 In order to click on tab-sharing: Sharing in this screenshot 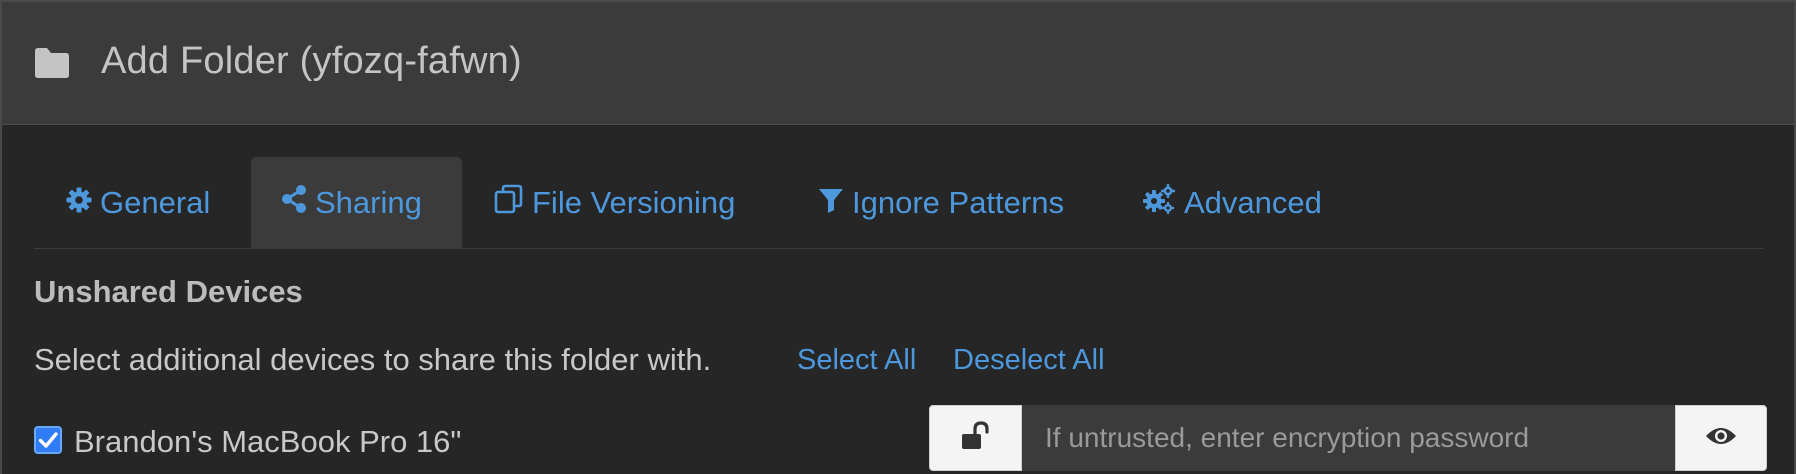, I will do `click(356, 203)`.